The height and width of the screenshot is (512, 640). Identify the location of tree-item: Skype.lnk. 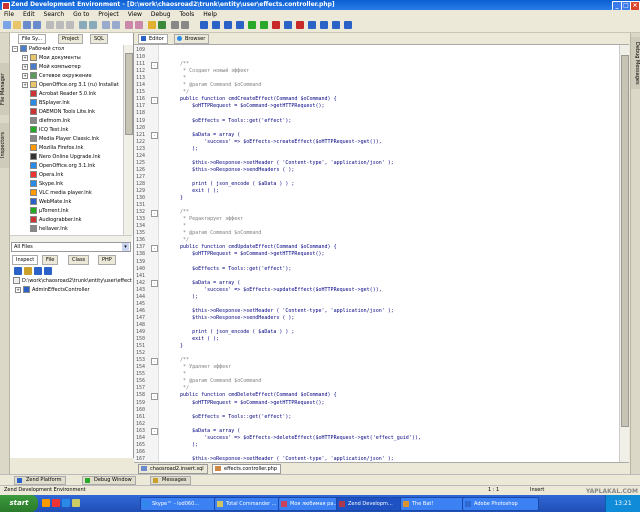
(42, 184).